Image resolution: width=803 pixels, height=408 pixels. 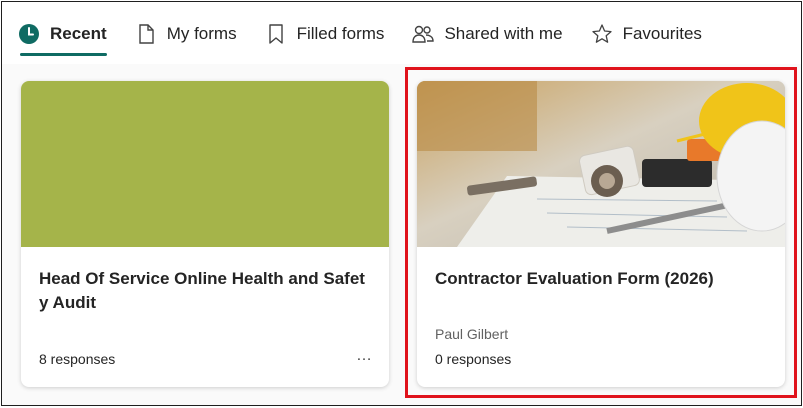 I want to click on people-icon, so click(x=423, y=34).